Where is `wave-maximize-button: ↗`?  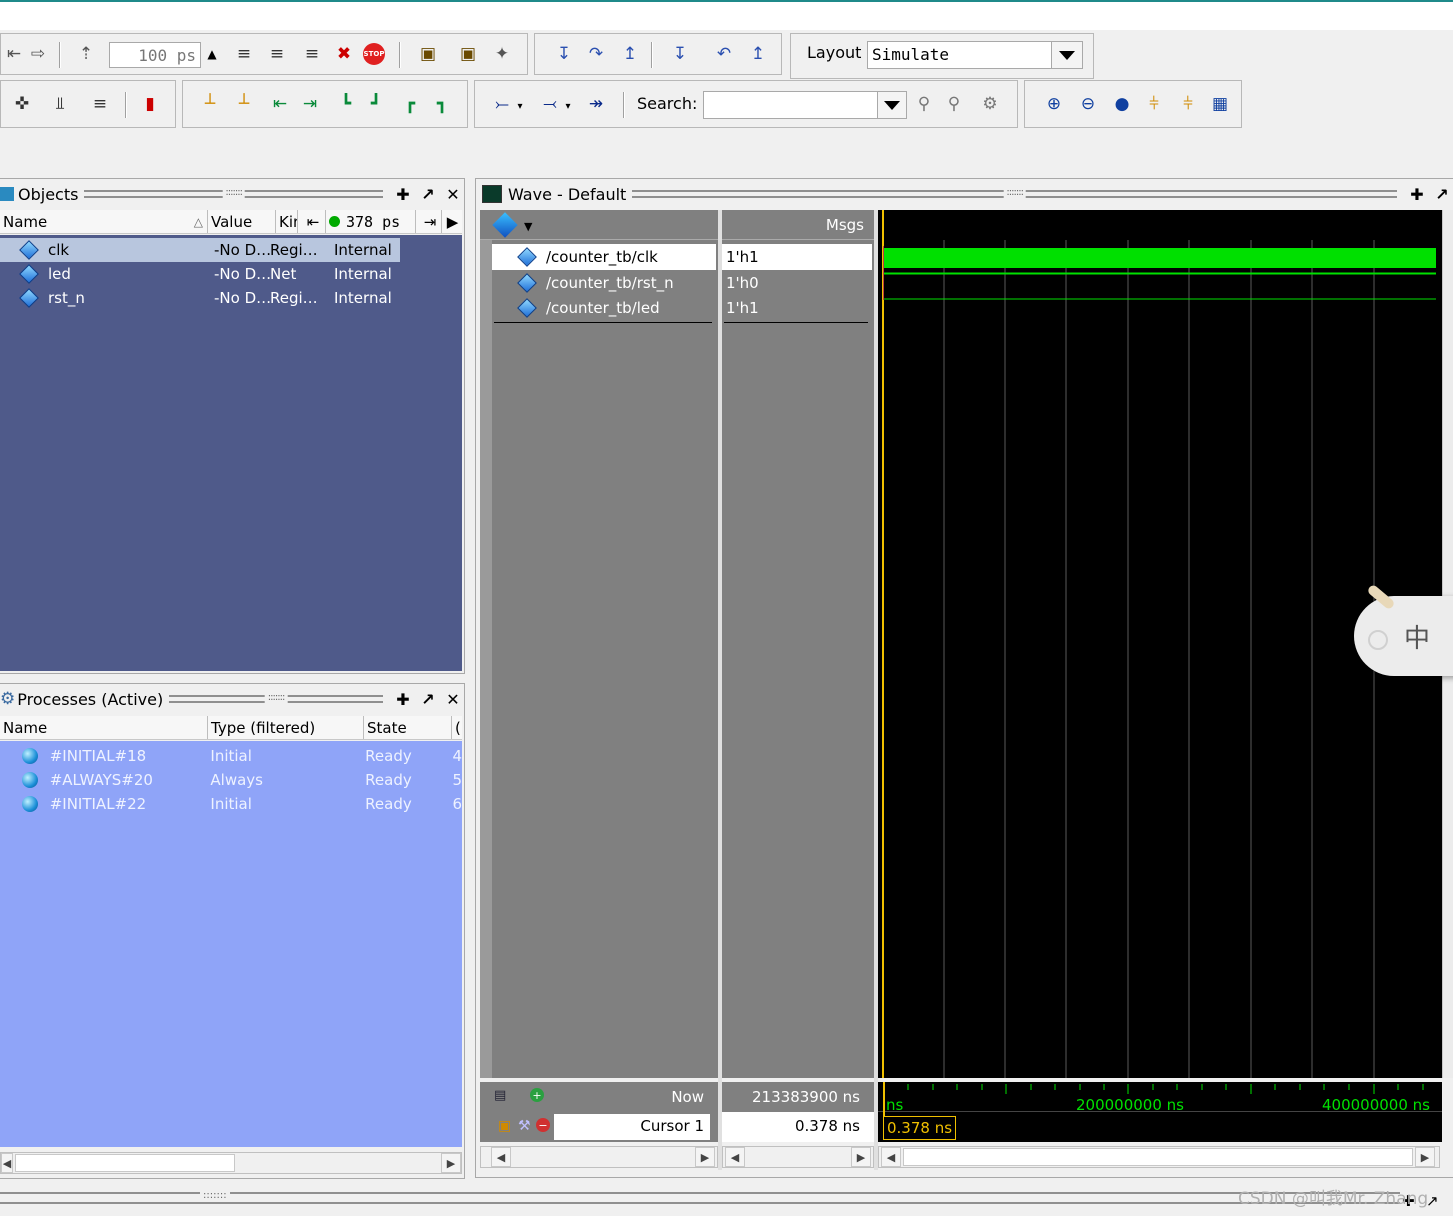 wave-maximize-button: ↗ is located at coordinates (1442, 194).